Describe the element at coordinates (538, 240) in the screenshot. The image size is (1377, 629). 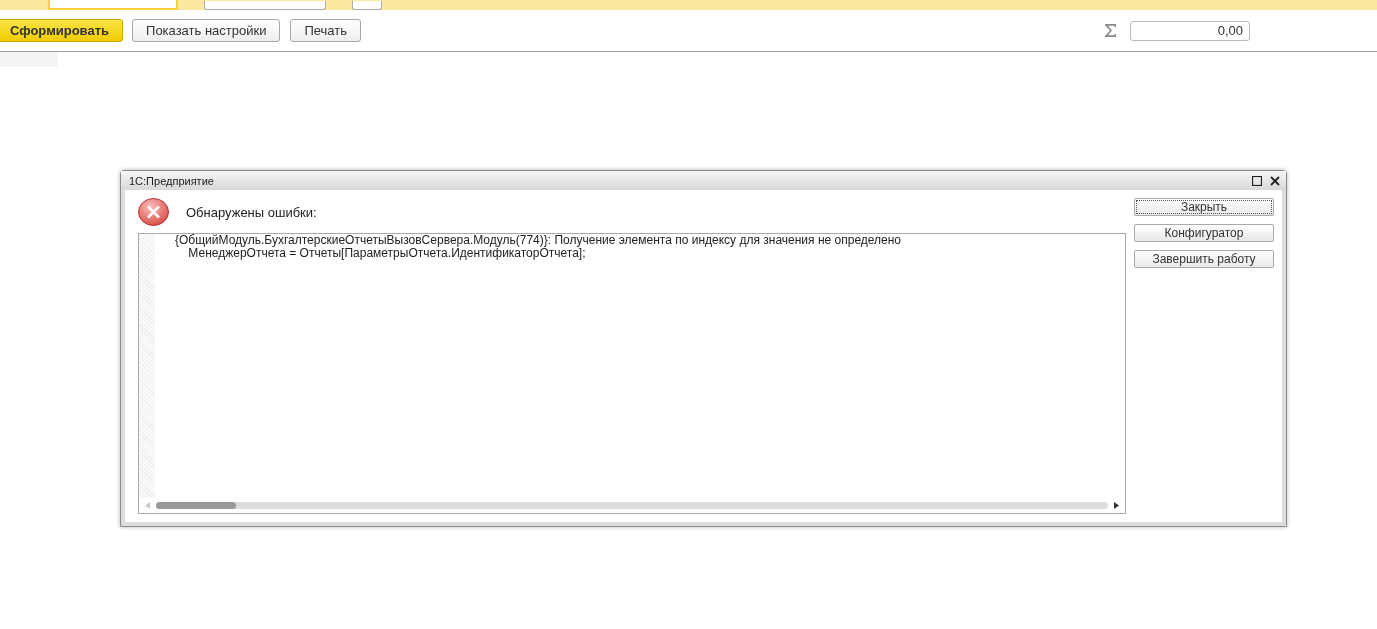
I see `error-message-line: {ОбщийМодуль.БухгалтерскиеОтчетыВызовСервера.Модуль(774)}: Получение элемента по индексу для значения не определено` at that location.